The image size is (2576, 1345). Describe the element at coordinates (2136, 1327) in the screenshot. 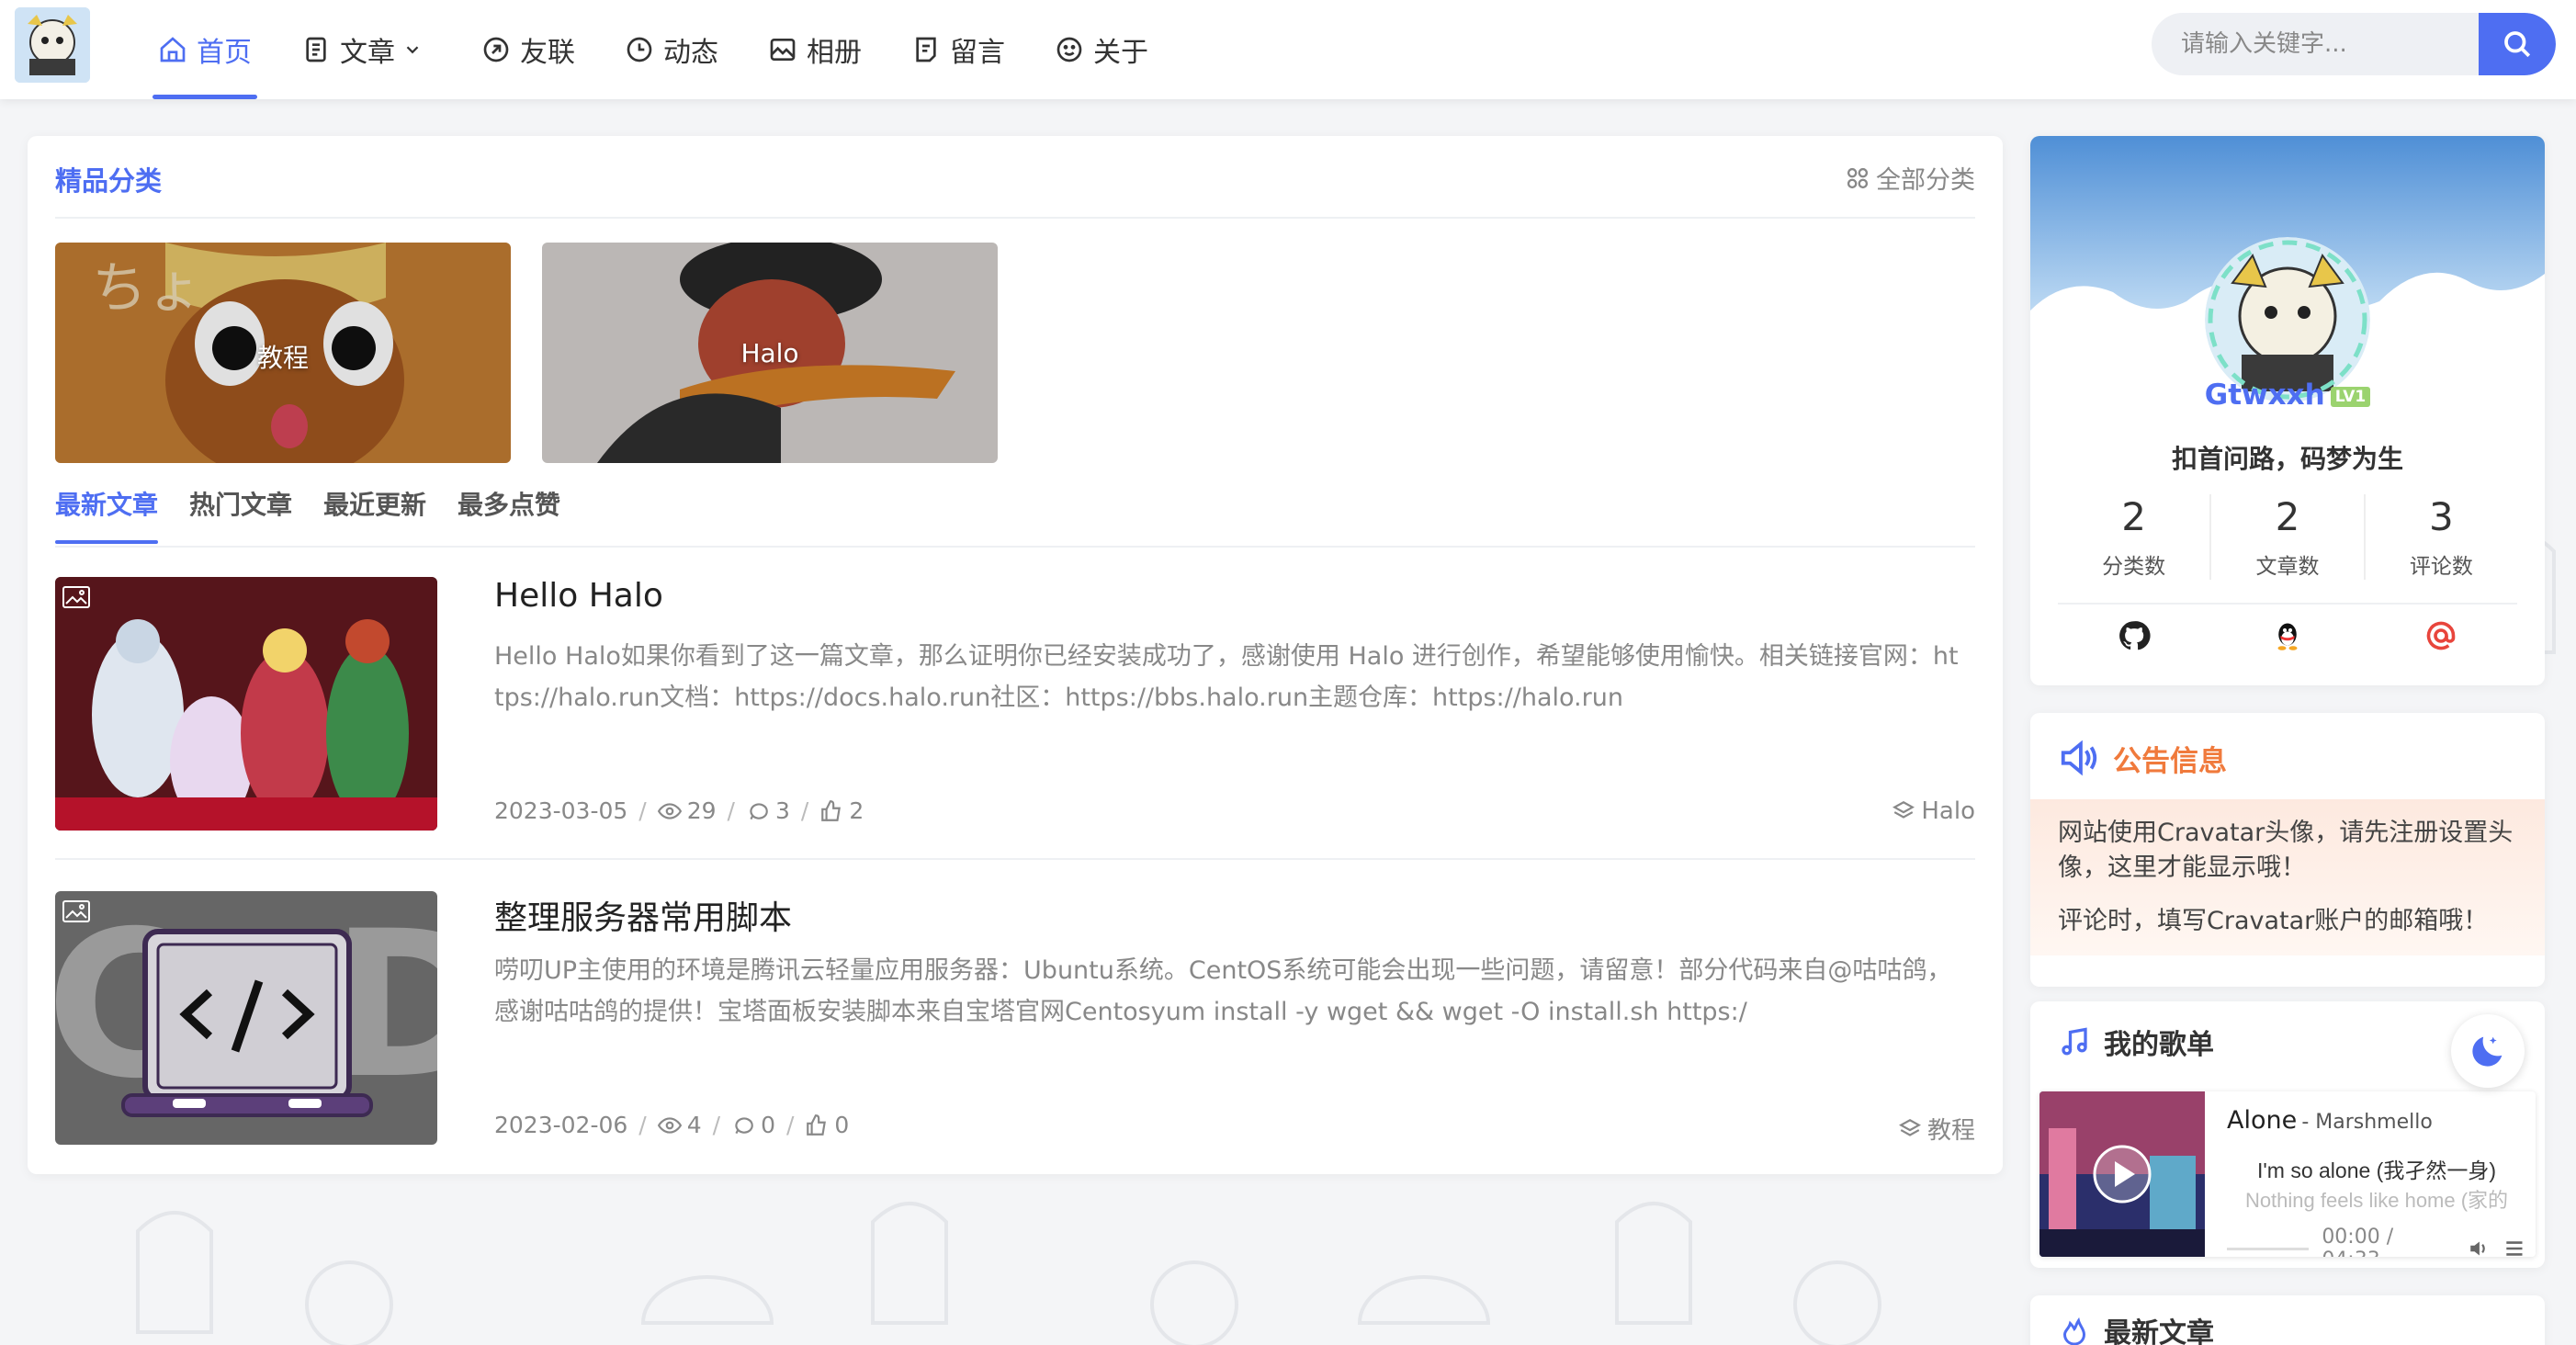

I see `latest-posts-header: 最新文章` at that location.